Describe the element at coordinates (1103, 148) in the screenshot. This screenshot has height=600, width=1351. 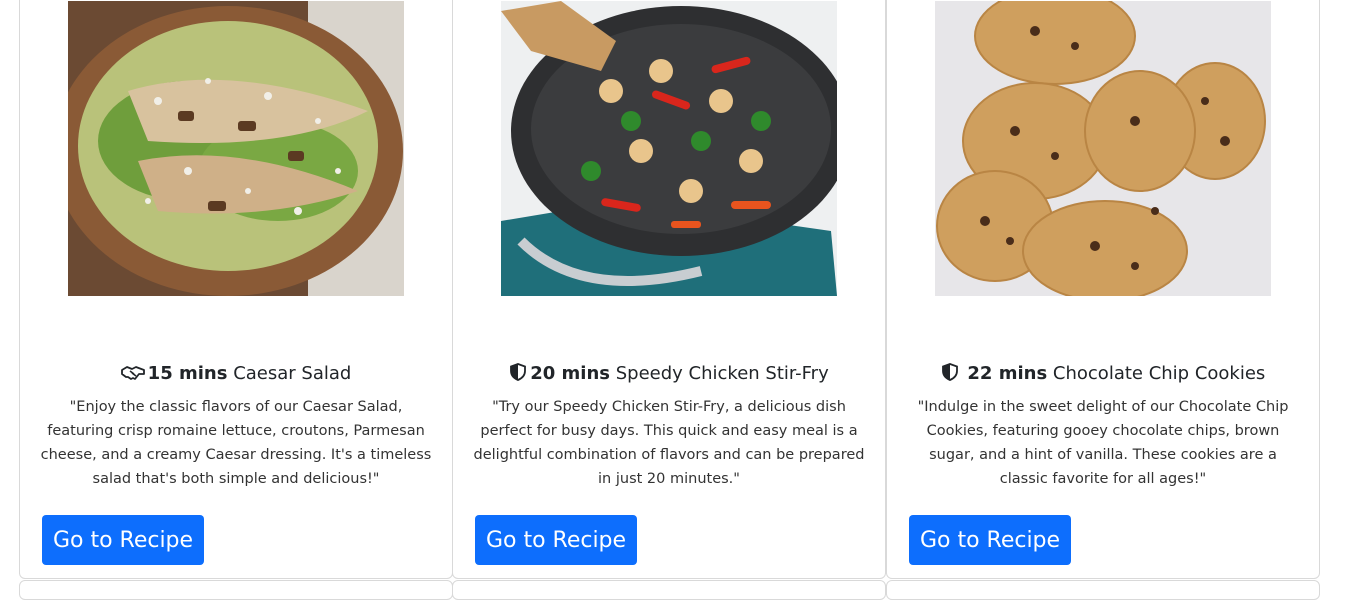
I see `recipe-image-chocolate-chip-cookies` at that location.